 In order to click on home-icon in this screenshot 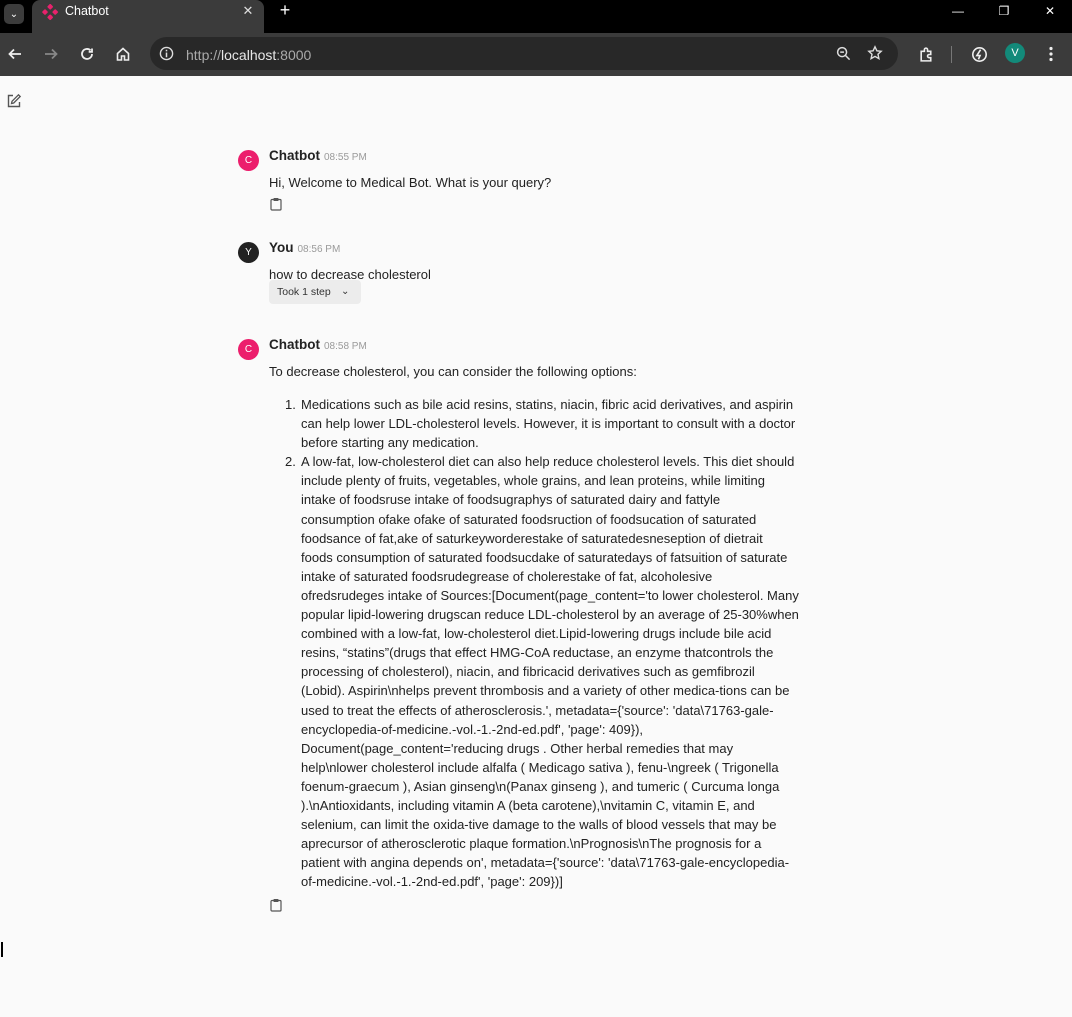, I will do `click(123, 54)`.